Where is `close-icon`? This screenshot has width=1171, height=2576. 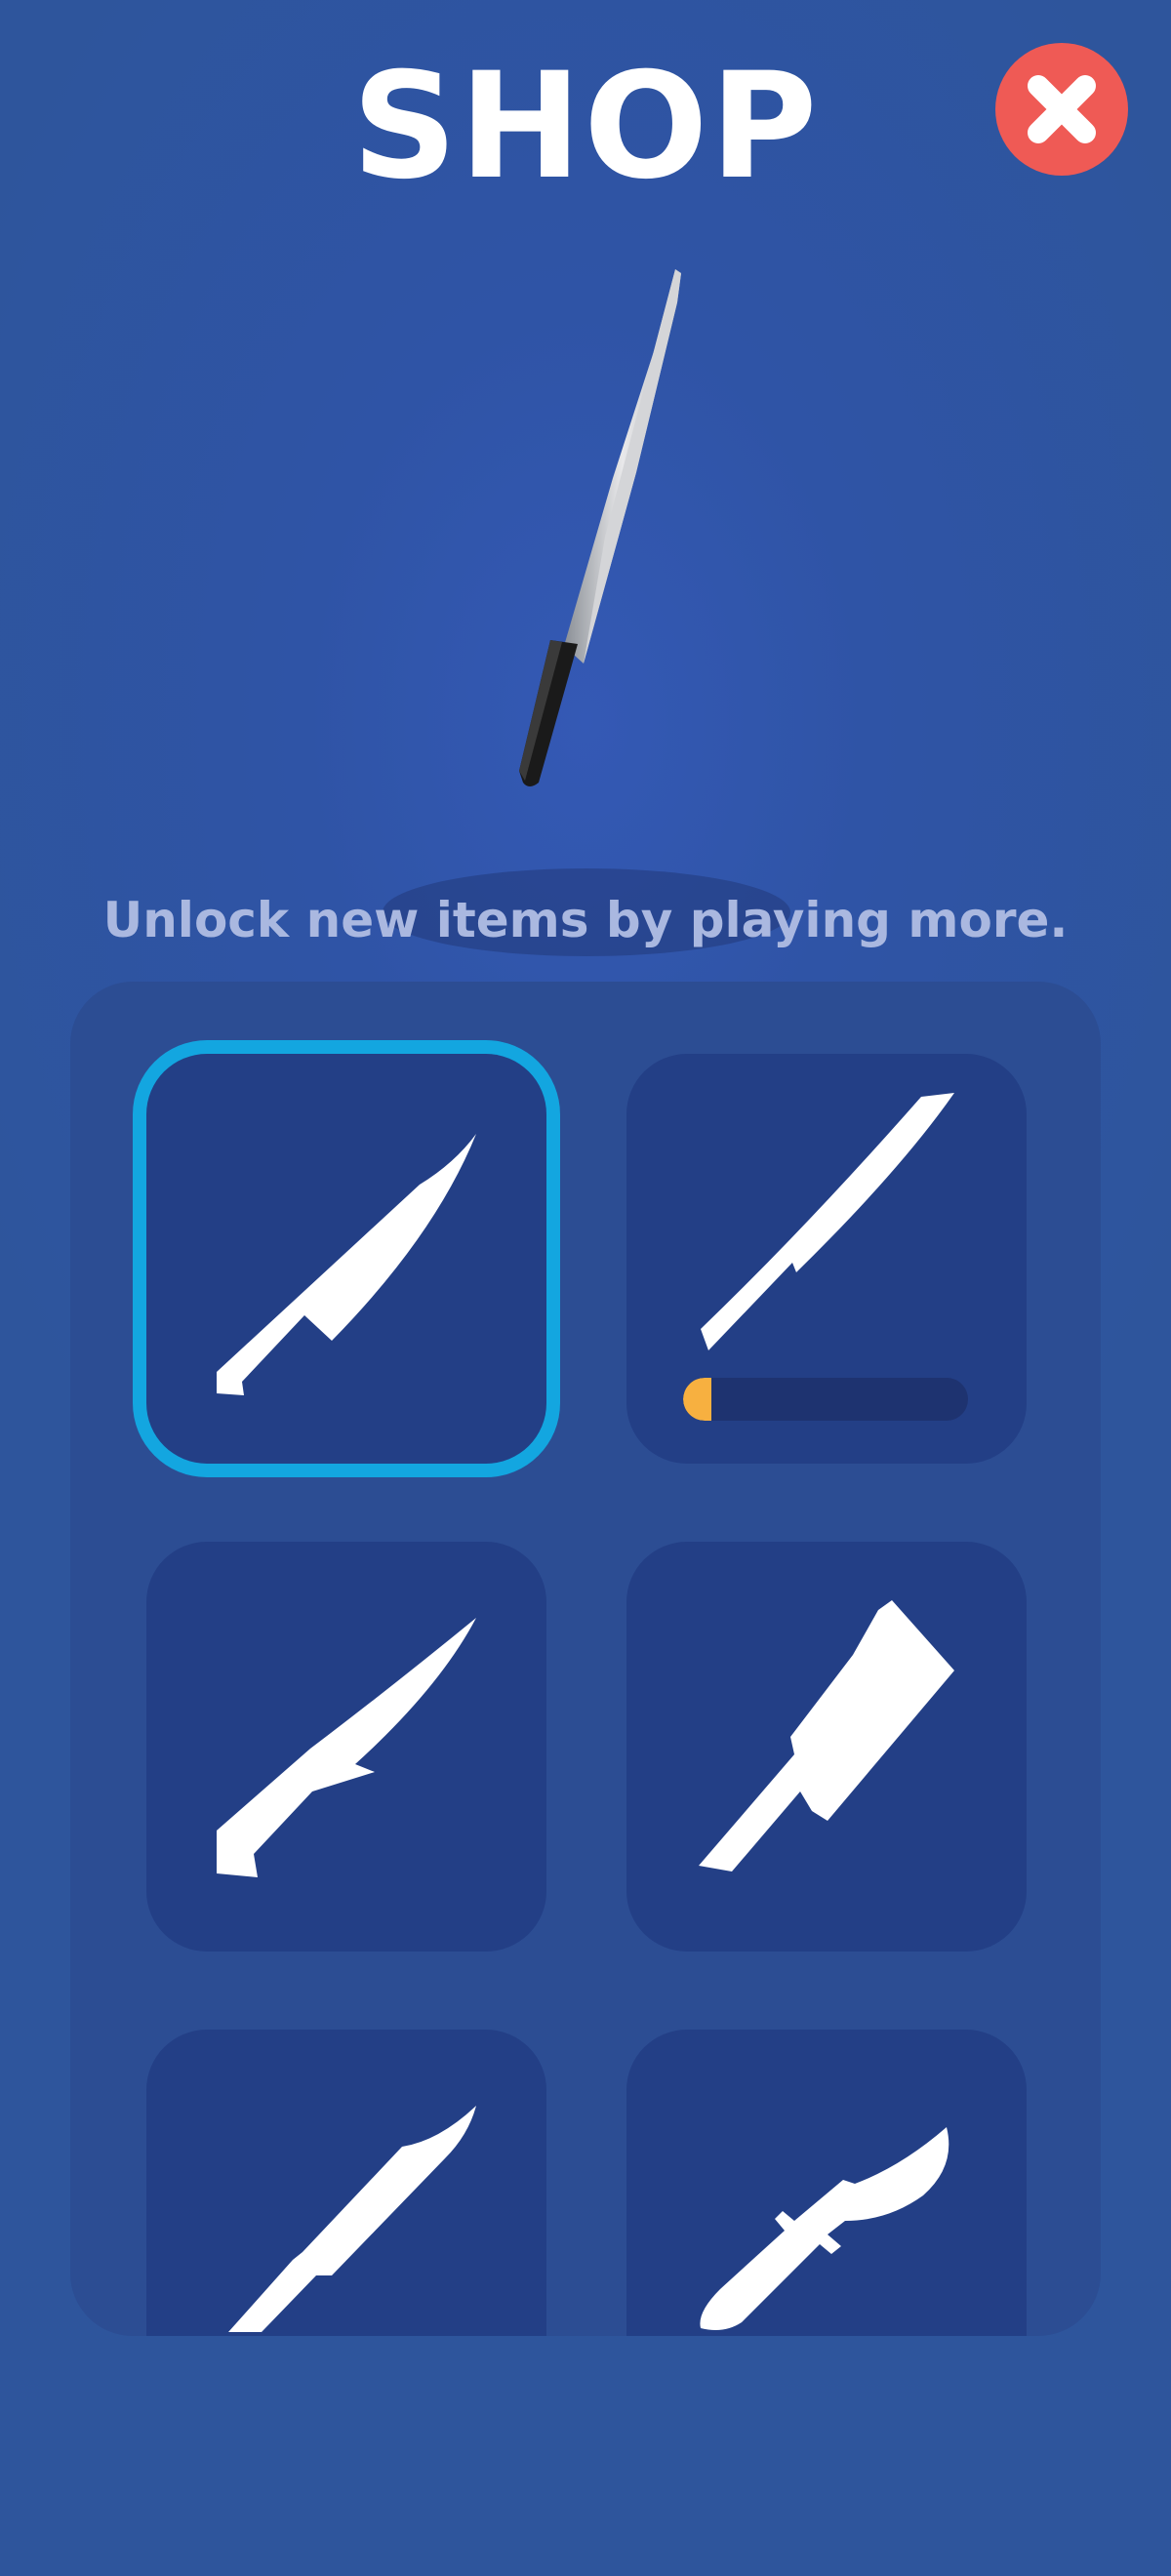 close-icon is located at coordinates (1062, 109).